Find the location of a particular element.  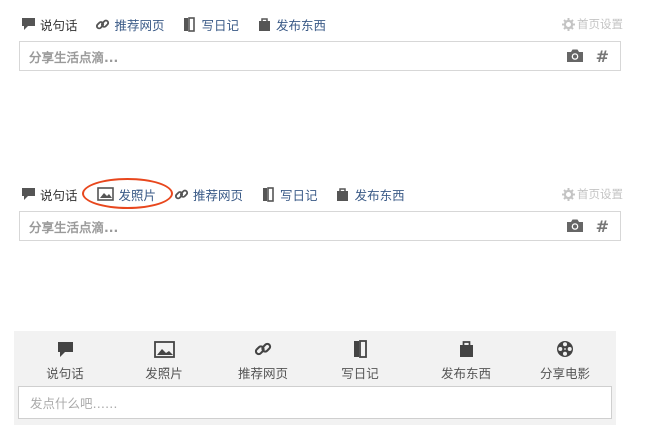

tab-share-movie: 分享电影 is located at coordinates (565, 360).